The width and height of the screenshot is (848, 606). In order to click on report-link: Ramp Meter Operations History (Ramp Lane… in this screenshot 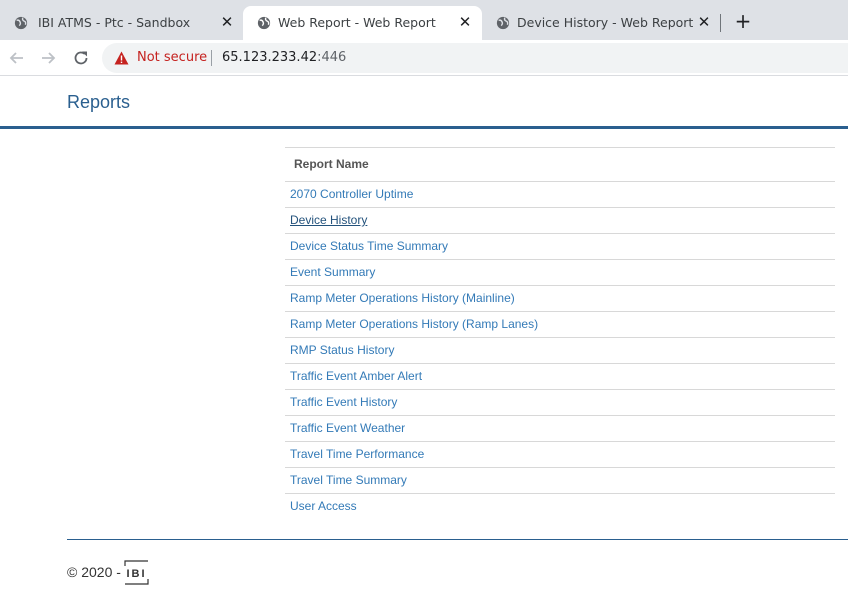, I will do `click(414, 324)`.